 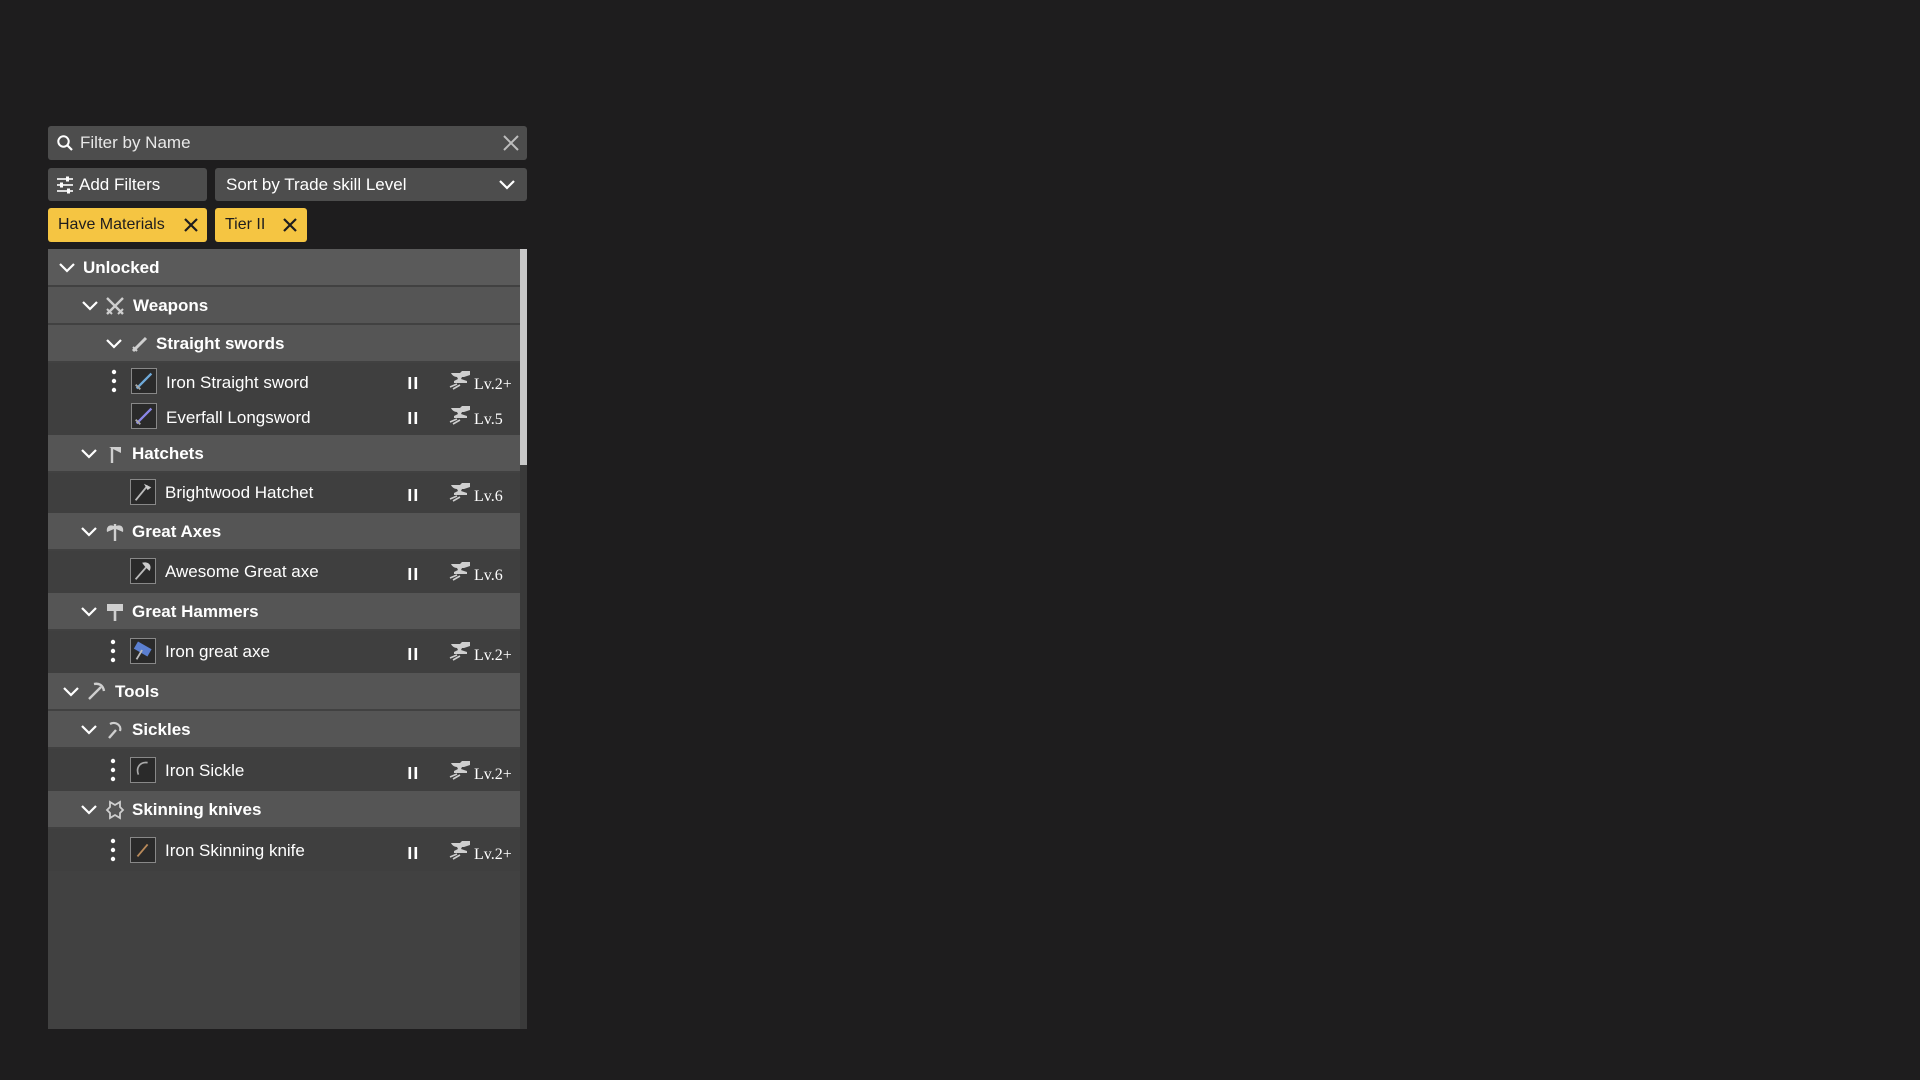 What do you see at coordinates (523, 639) in the screenshot?
I see `scrollbar-track` at bounding box center [523, 639].